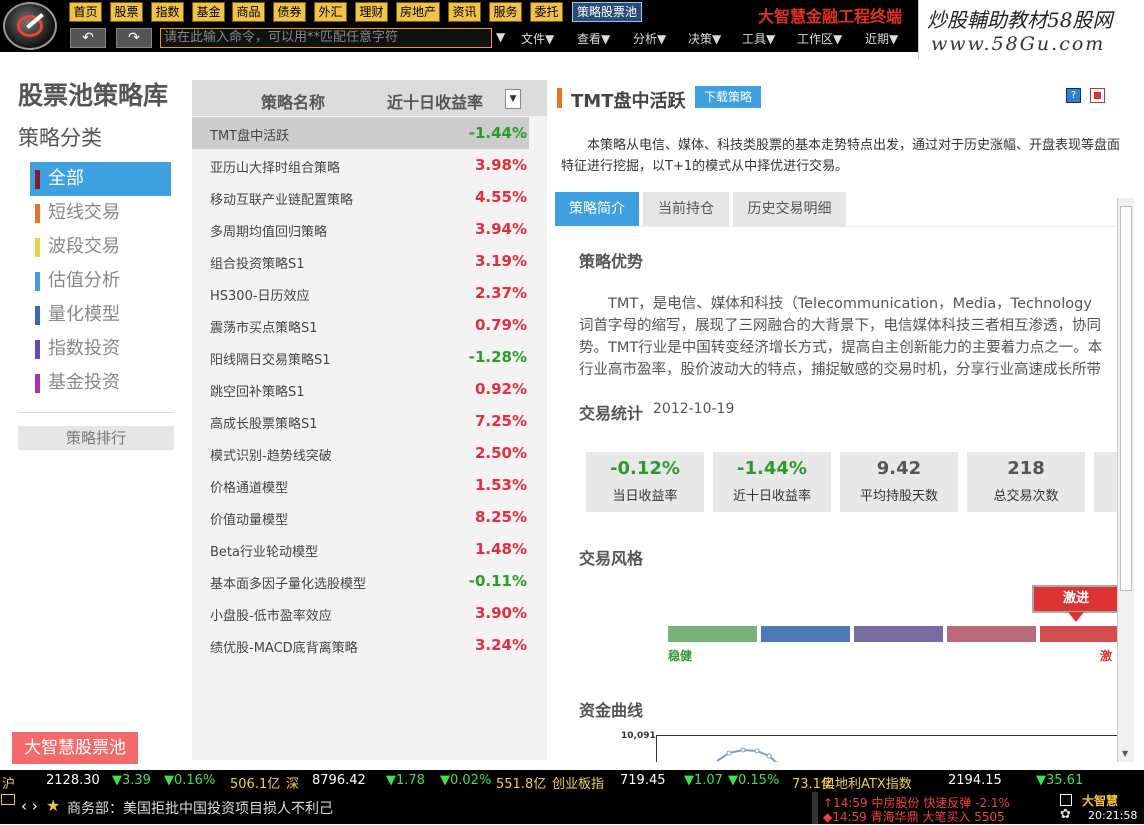 This screenshot has height=825, width=1144. Describe the element at coordinates (405, 780) in the screenshot. I see `ticker-item: ▼1.78` at that location.